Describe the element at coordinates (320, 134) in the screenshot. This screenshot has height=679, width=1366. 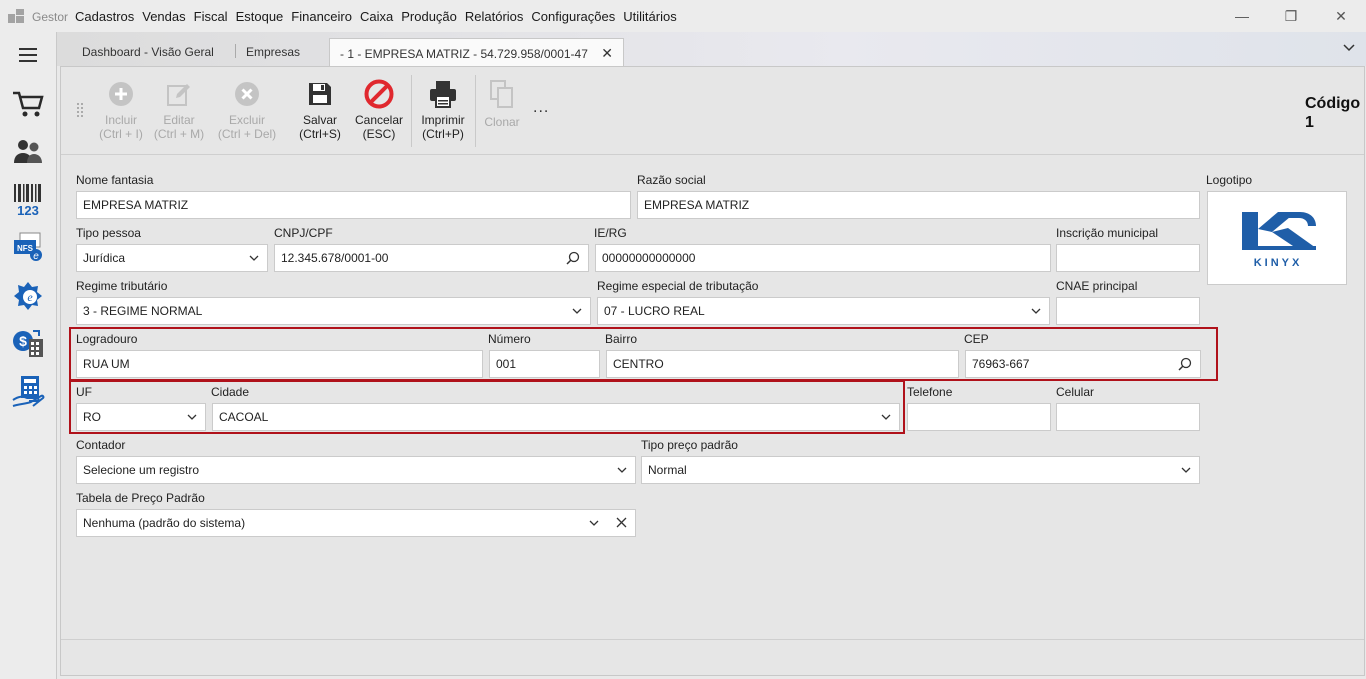
I see `salvar-shortcut: (Ctrl+S)` at that location.